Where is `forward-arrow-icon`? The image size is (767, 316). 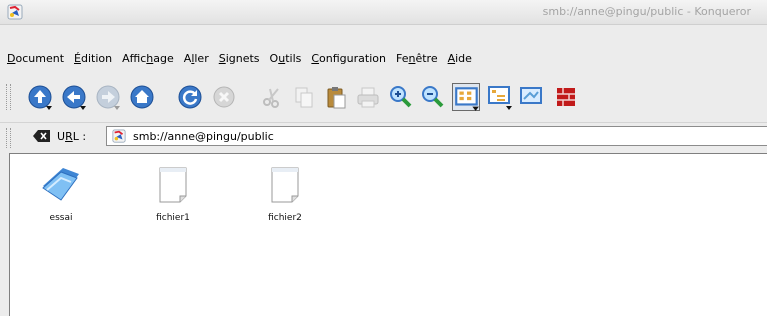 forward-arrow-icon is located at coordinates (108, 97).